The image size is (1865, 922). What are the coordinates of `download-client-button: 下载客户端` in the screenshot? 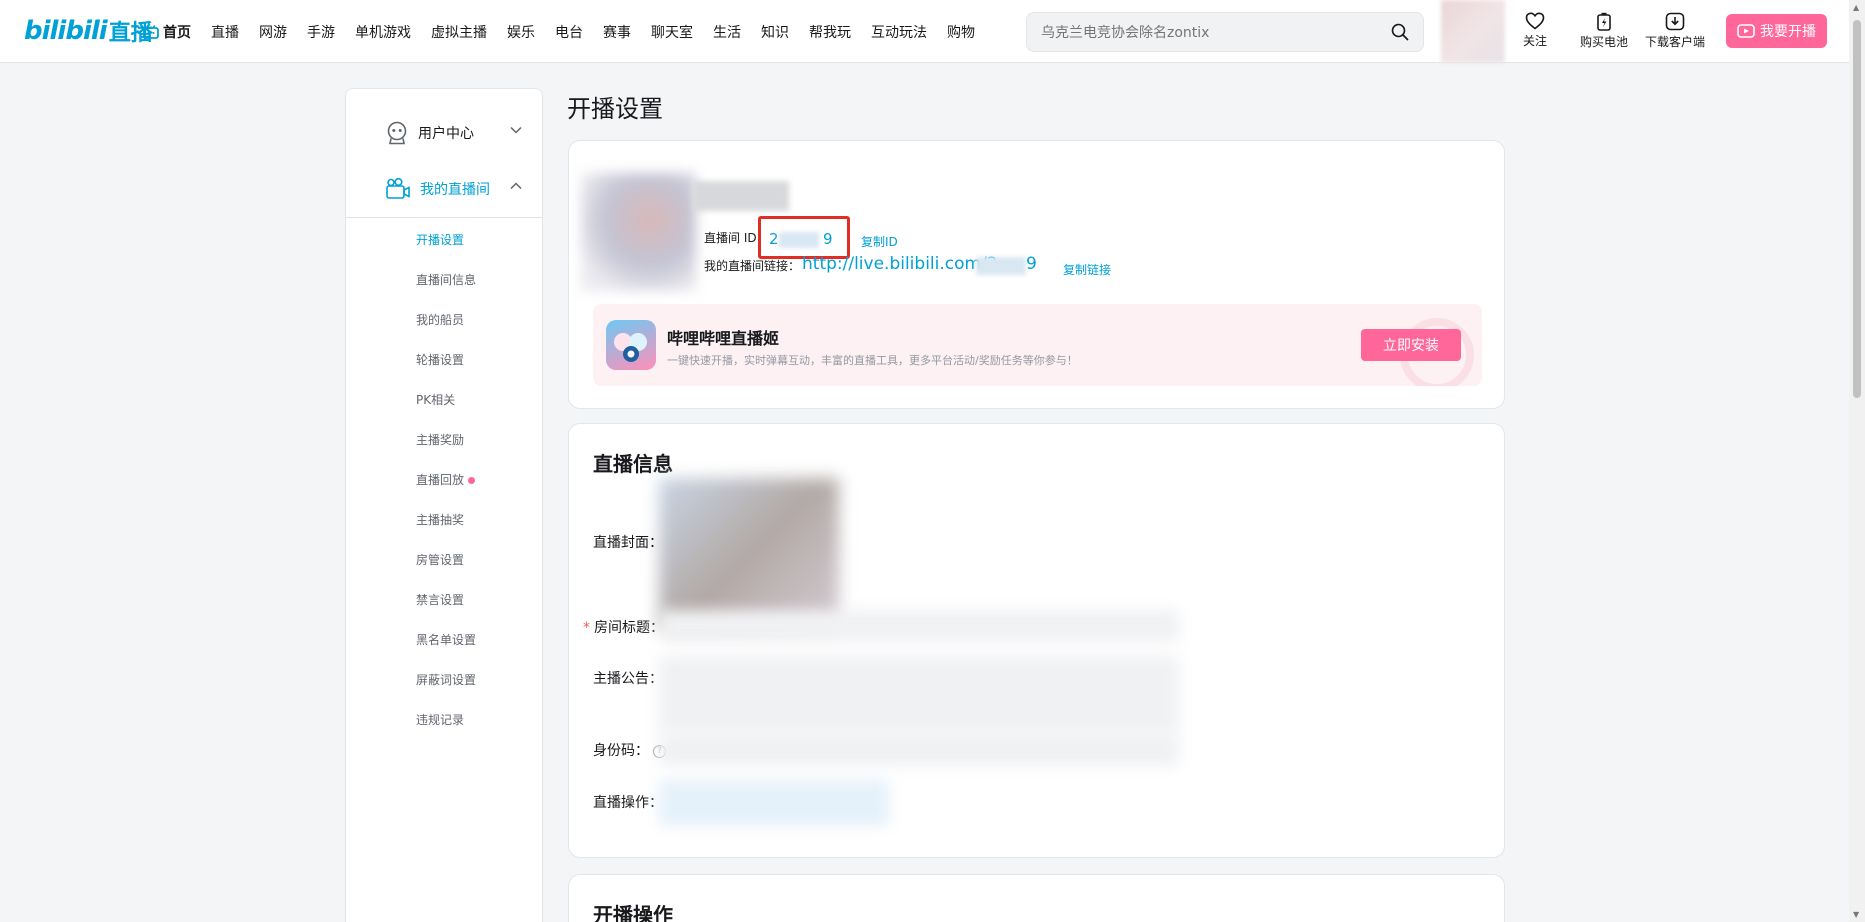 It's located at (1675, 31).